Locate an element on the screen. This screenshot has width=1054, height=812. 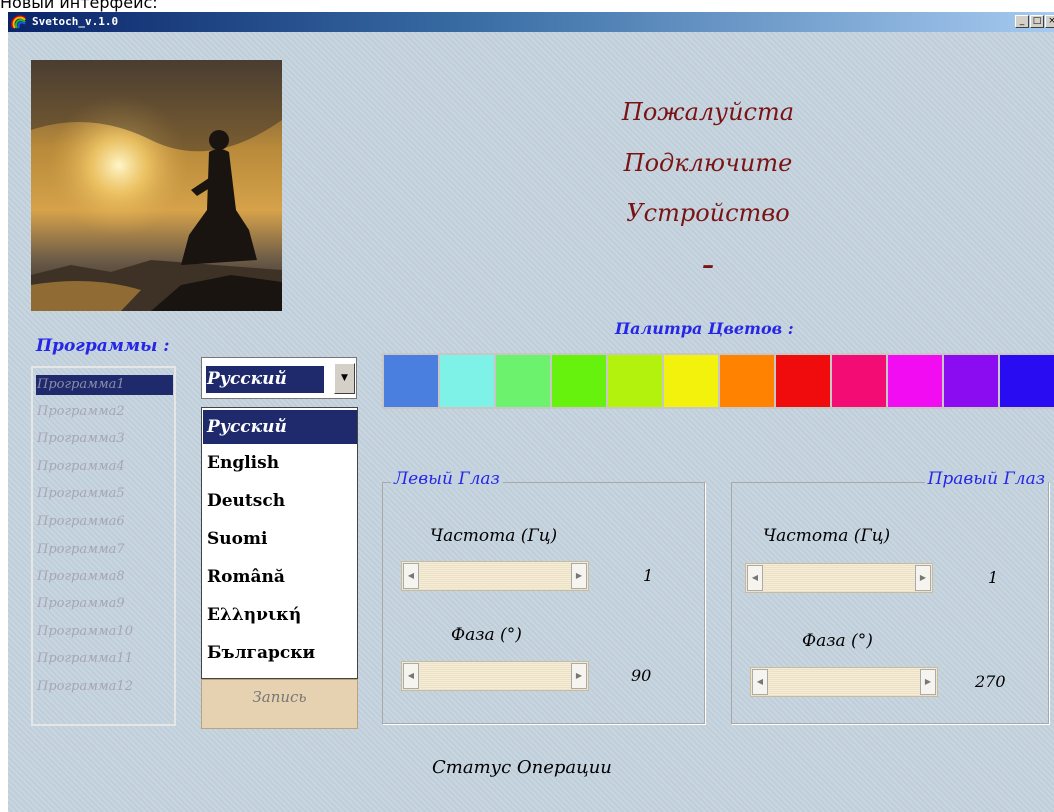
meditation-photo is located at coordinates (156, 185).